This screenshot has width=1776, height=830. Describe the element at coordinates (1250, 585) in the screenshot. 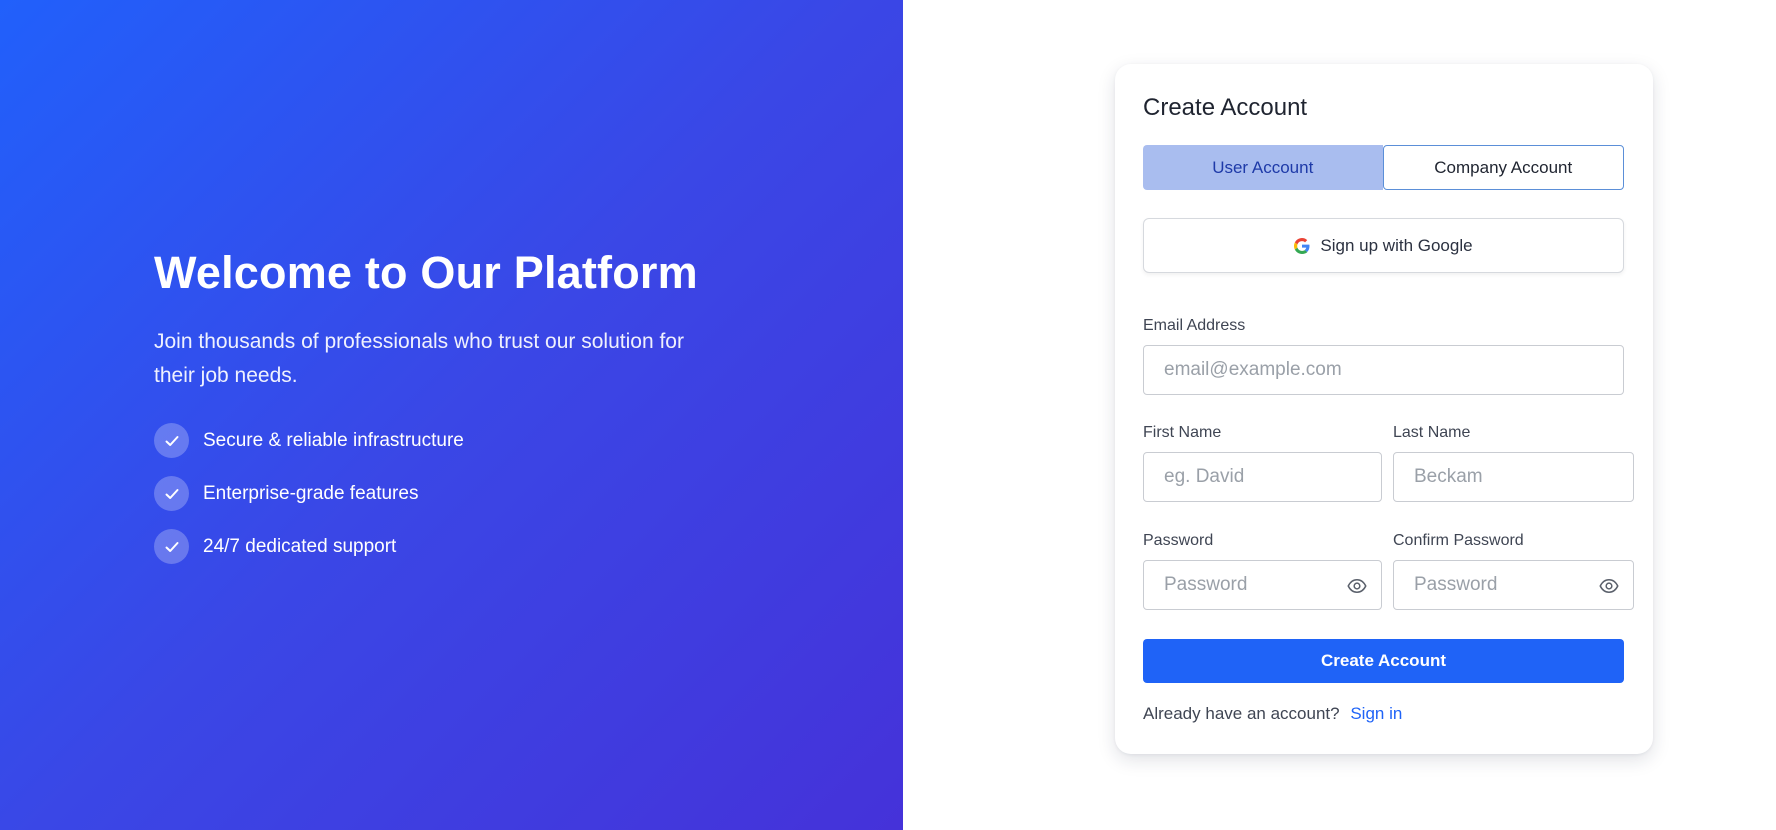

I see `password-input` at that location.